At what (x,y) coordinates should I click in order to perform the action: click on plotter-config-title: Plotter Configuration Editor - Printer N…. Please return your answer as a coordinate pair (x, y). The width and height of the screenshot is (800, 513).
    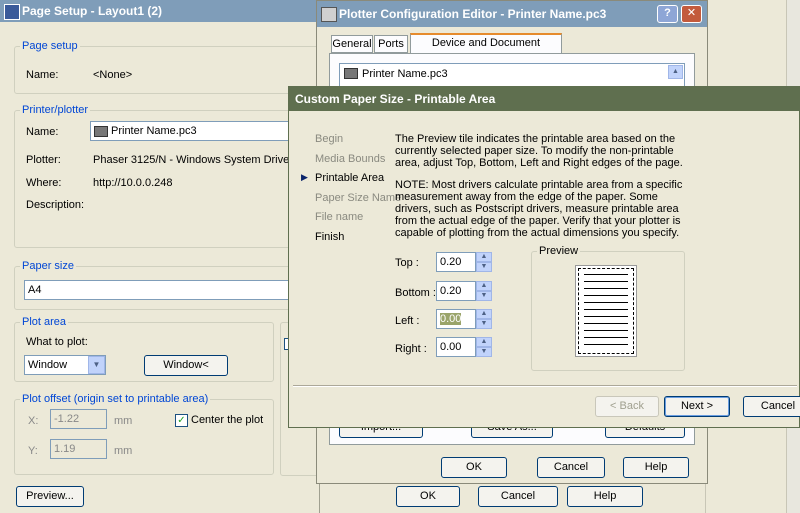
    Looking at the image, I should click on (473, 14).